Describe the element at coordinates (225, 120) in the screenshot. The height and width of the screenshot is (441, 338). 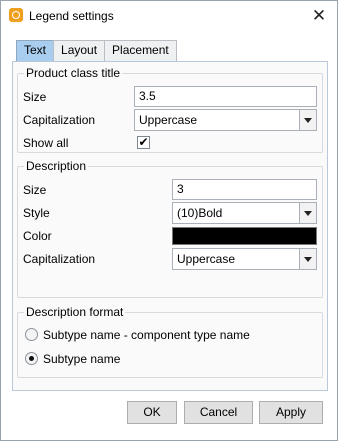
I see `product-capitalization-select: Uppercase` at that location.